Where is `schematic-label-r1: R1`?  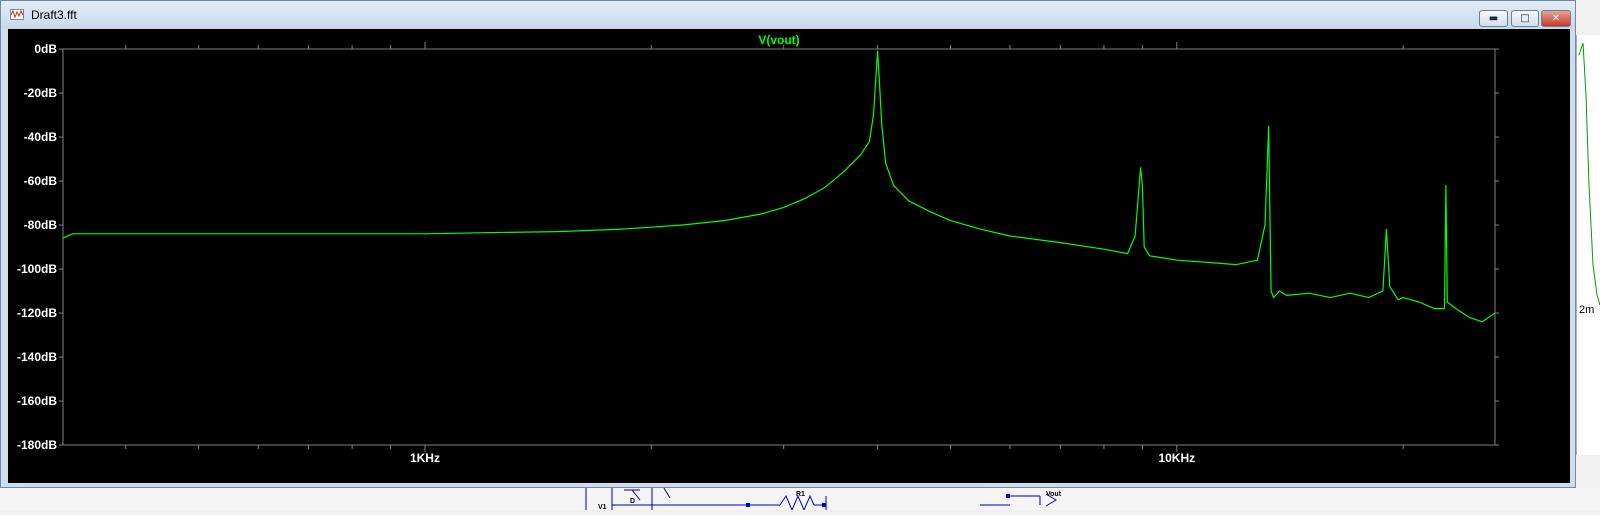 schematic-label-r1: R1 is located at coordinates (800, 494).